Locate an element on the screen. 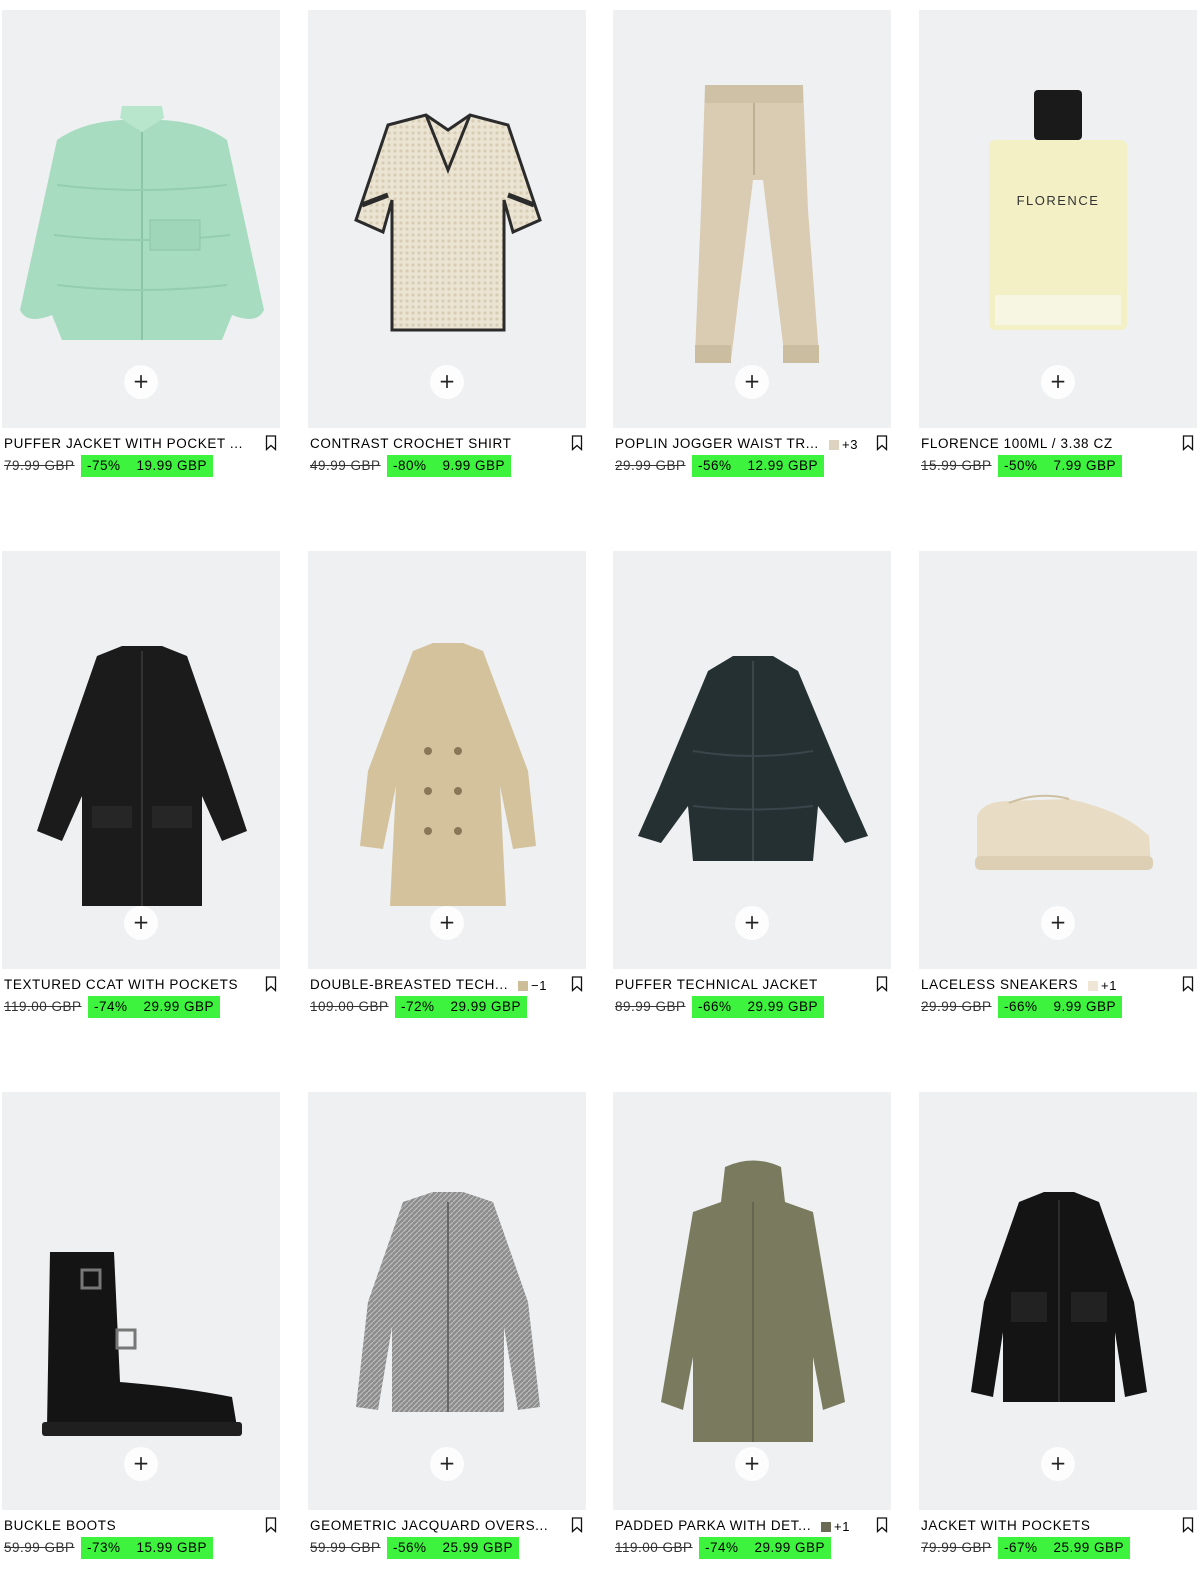 The height and width of the screenshot is (1569, 1200). product-image: FLORENCE + is located at coordinates (1058, 219).